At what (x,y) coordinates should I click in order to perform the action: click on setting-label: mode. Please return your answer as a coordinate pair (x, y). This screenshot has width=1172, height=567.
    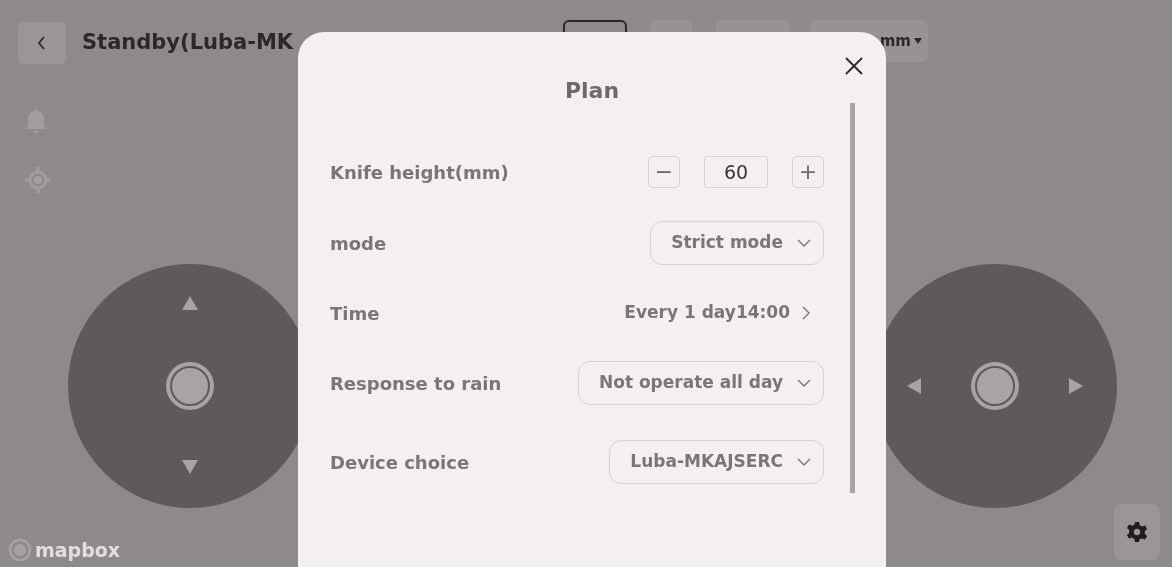
    Looking at the image, I should click on (358, 243).